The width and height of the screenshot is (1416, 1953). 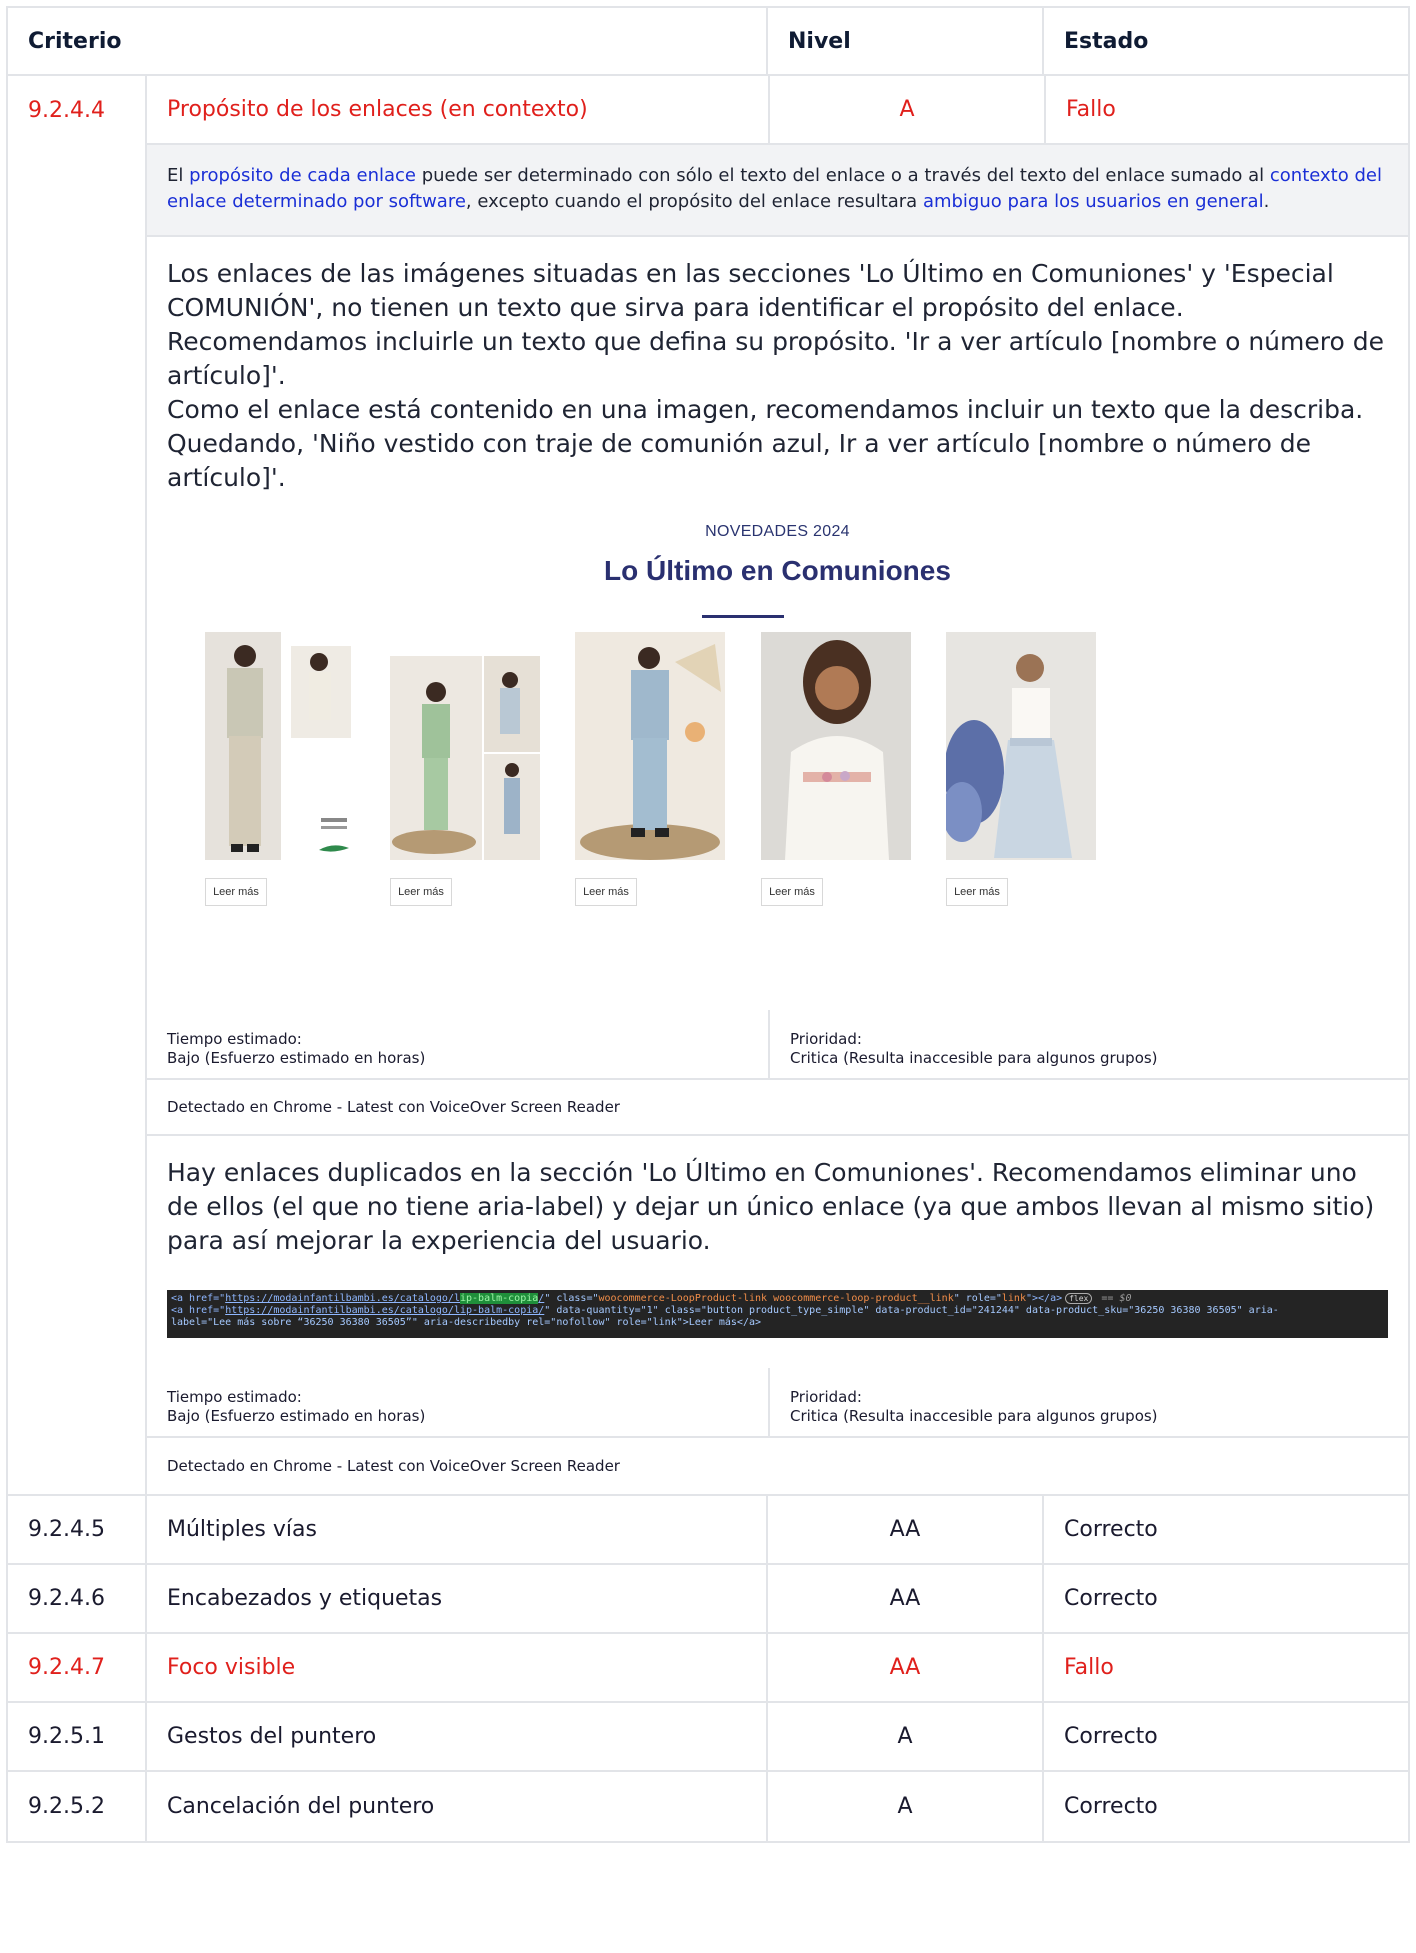 I want to click on table-row: 9.2.5.1 Gestos del puntero A Correcto, so click(x=708, y=1737).